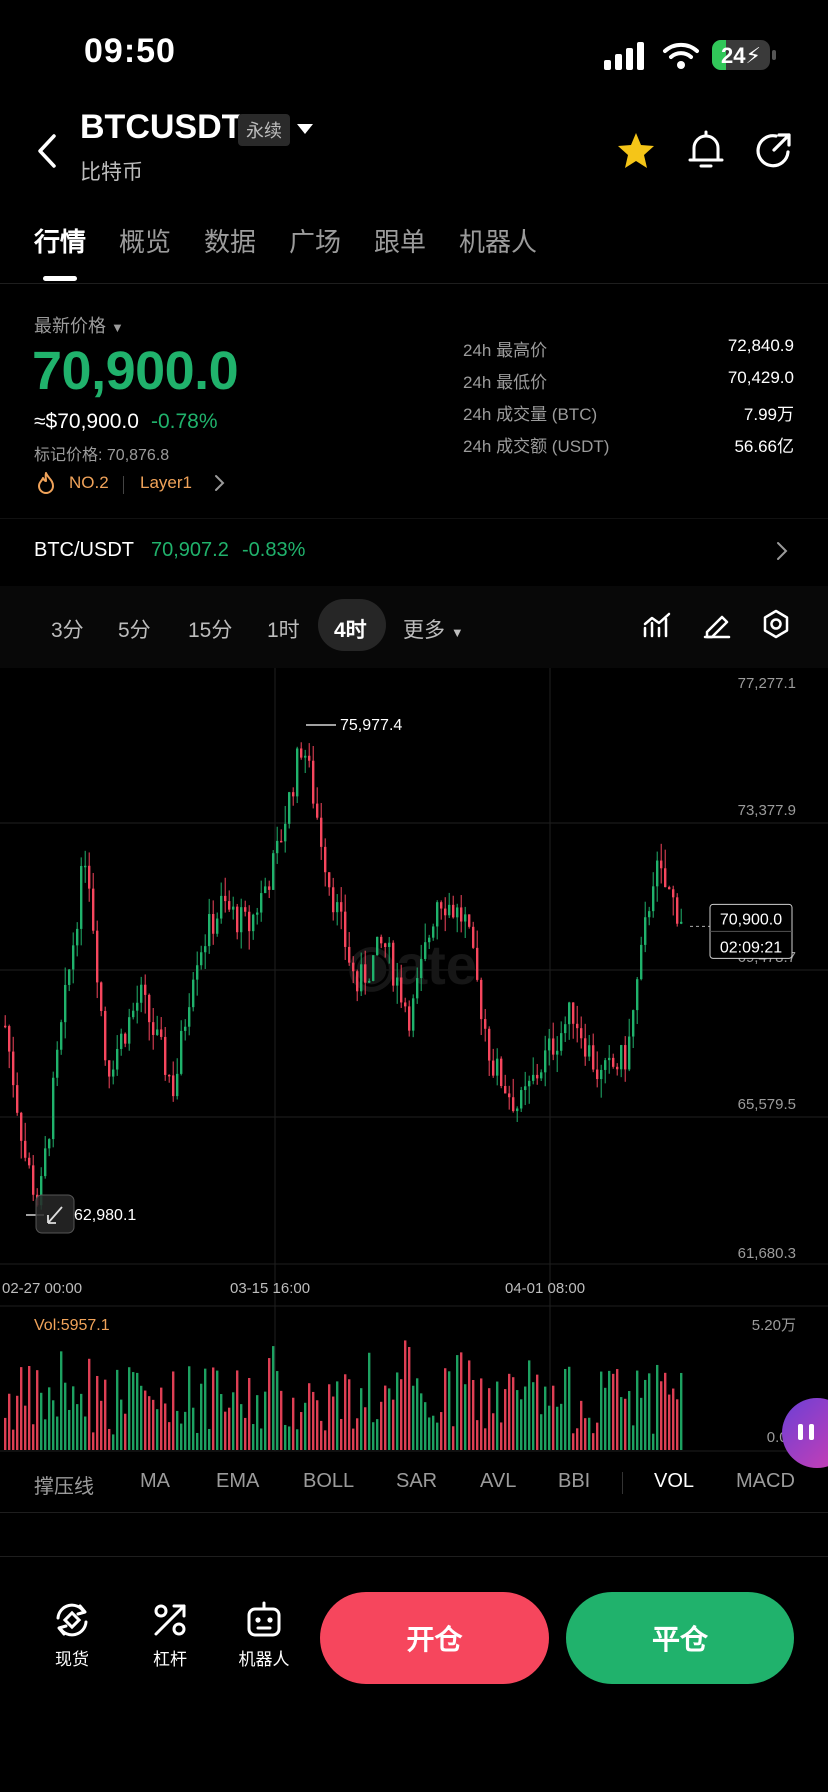 This screenshot has width=828, height=1792. What do you see at coordinates (315, 240) in the screenshot?
I see `tab-square: 广场` at bounding box center [315, 240].